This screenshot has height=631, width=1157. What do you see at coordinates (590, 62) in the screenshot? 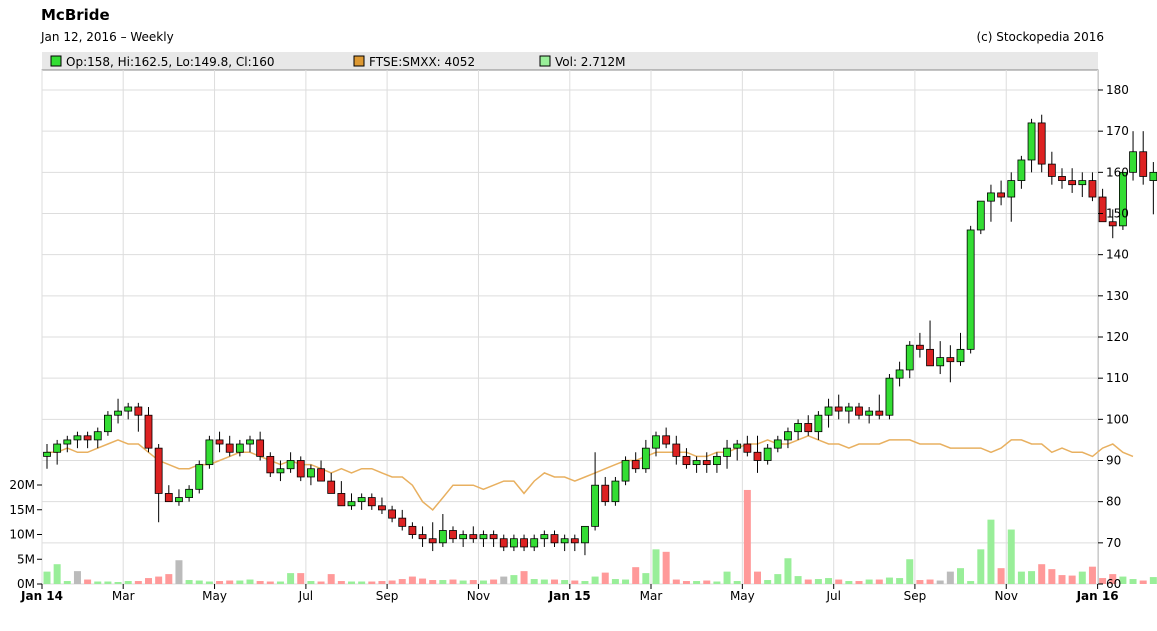
I see `legend-label-volume: Vol: 2.712M` at bounding box center [590, 62].